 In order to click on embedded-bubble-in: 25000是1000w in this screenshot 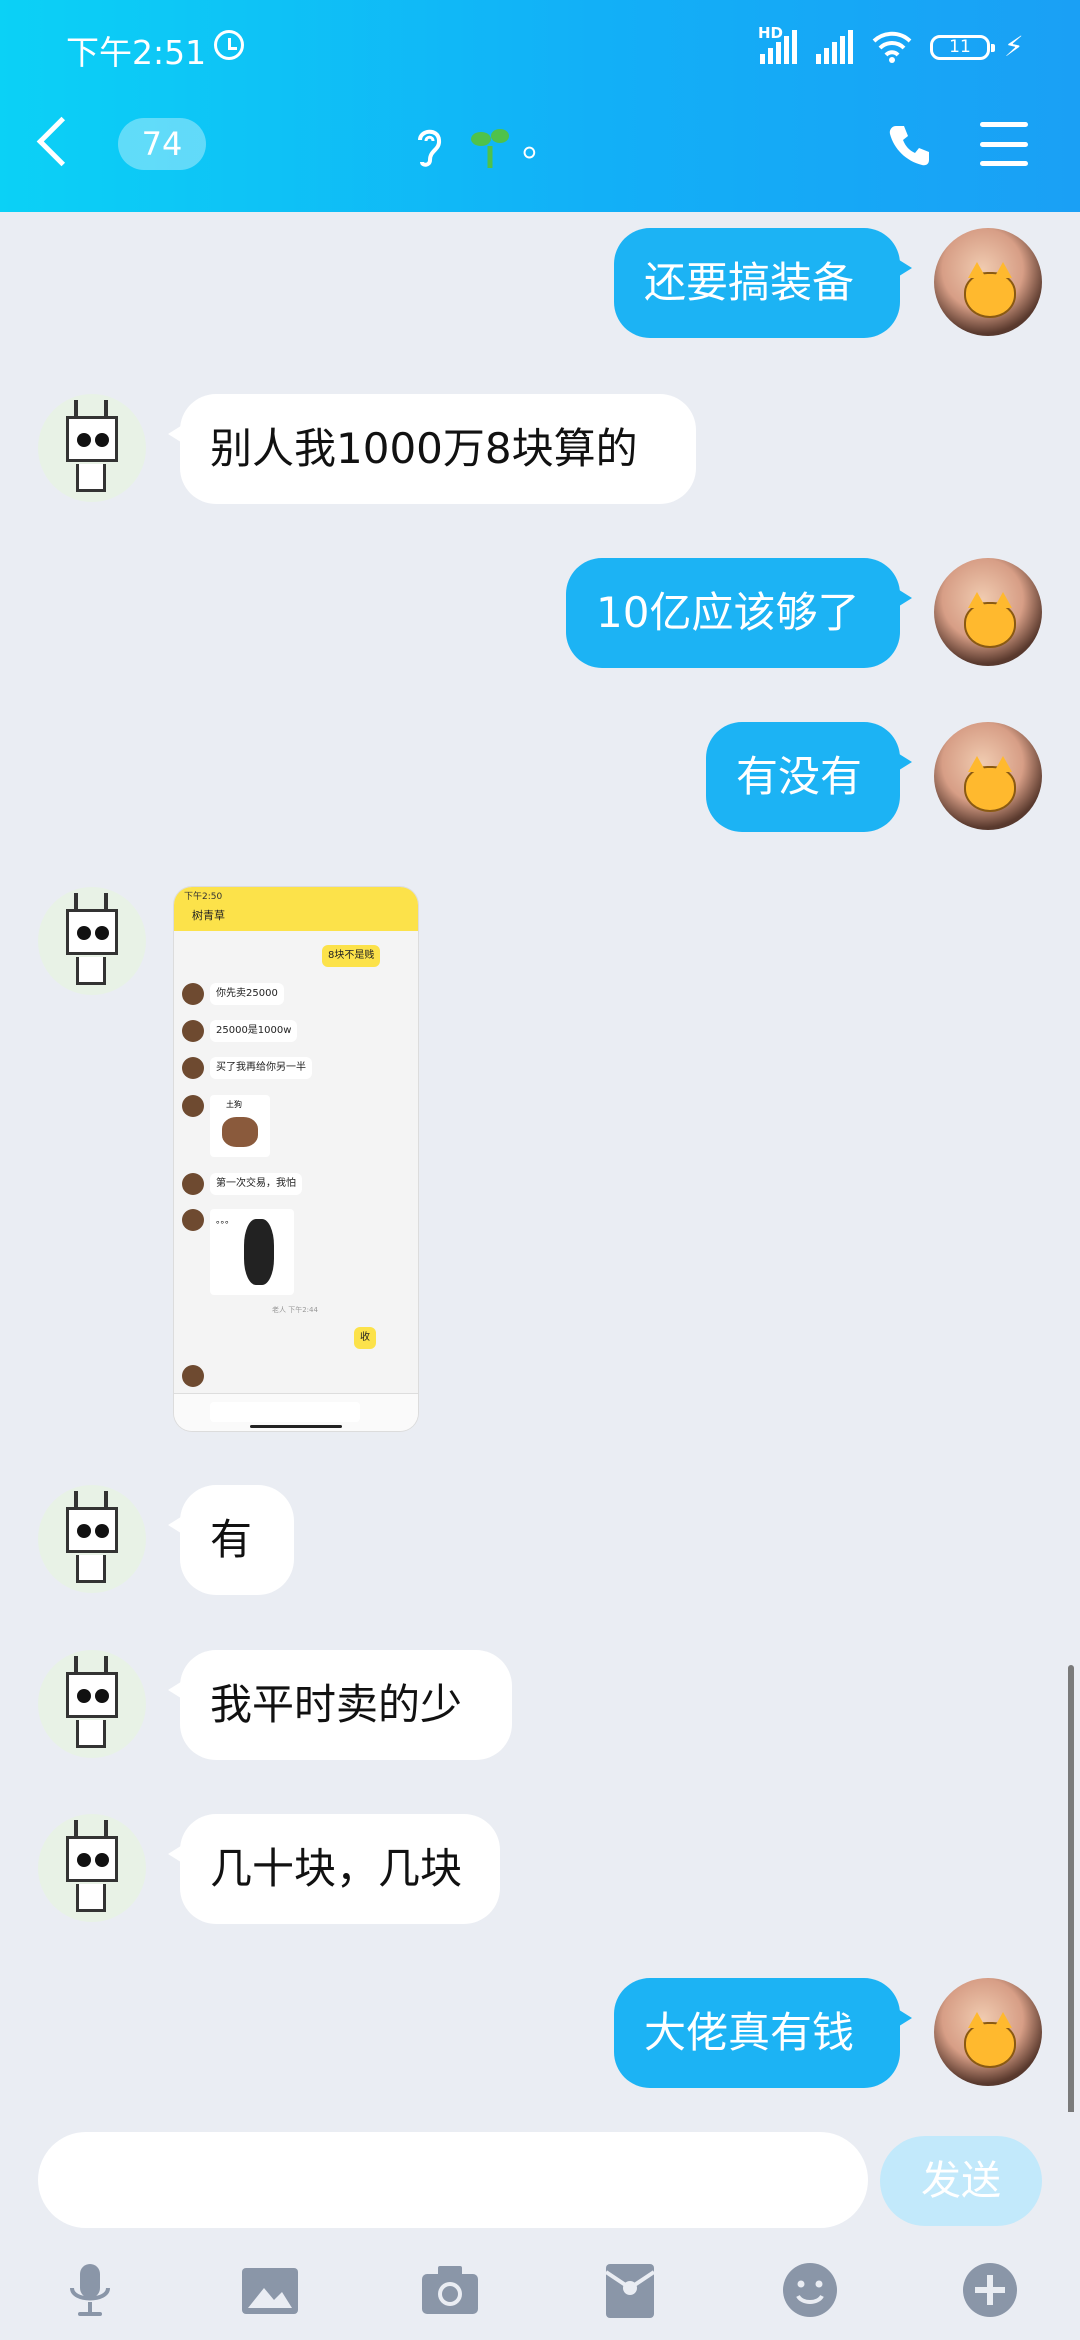, I will do `click(254, 1031)`.